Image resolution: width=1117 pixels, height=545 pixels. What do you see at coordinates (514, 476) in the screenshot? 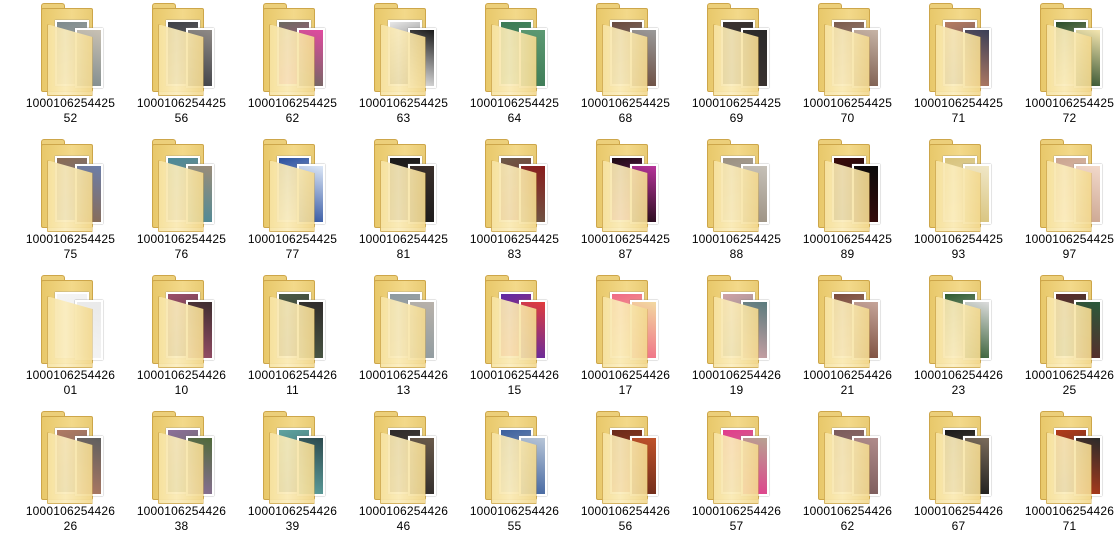
I see `folder-item: 1000106254426 55` at bounding box center [514, 476].